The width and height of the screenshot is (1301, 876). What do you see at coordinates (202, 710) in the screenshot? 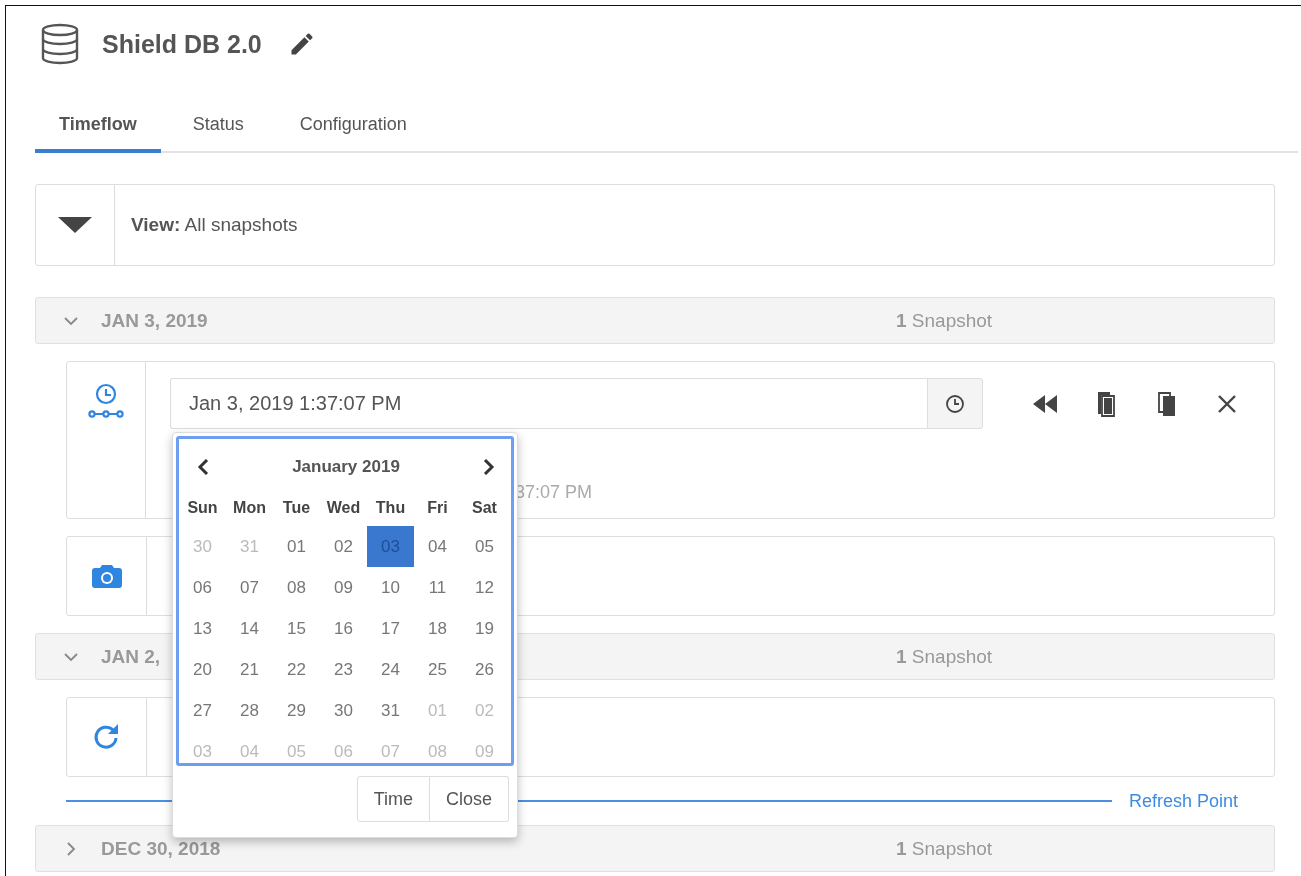
I see `calendar-day: 27` at bounding box center [202, 710].